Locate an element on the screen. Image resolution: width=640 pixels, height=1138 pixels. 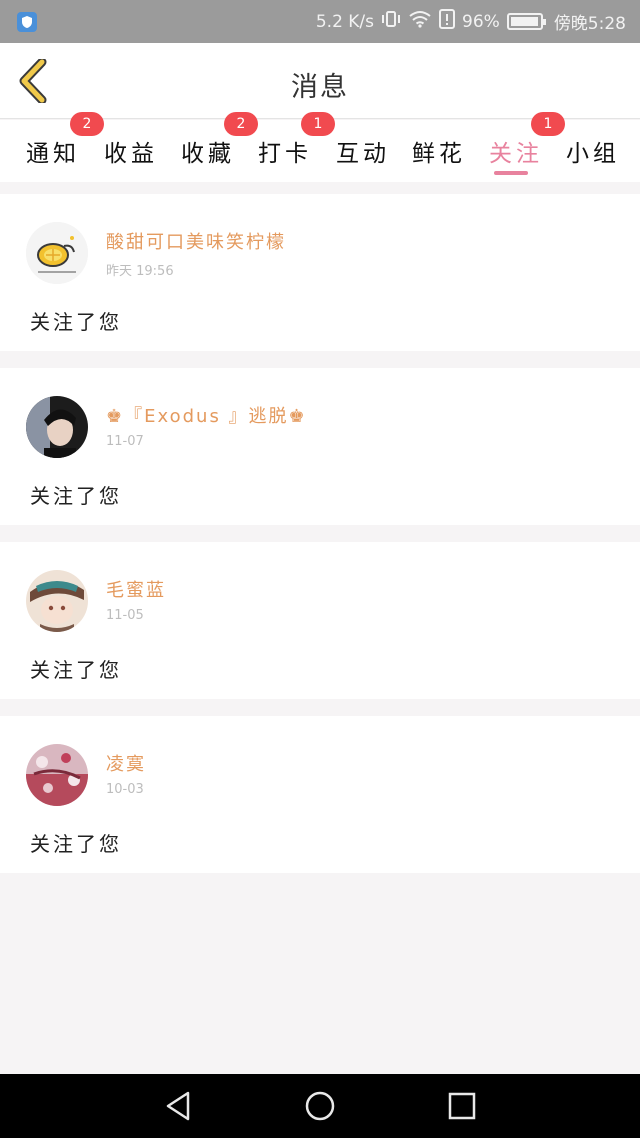
vibrate-icon is located at coordinates (391, 21).